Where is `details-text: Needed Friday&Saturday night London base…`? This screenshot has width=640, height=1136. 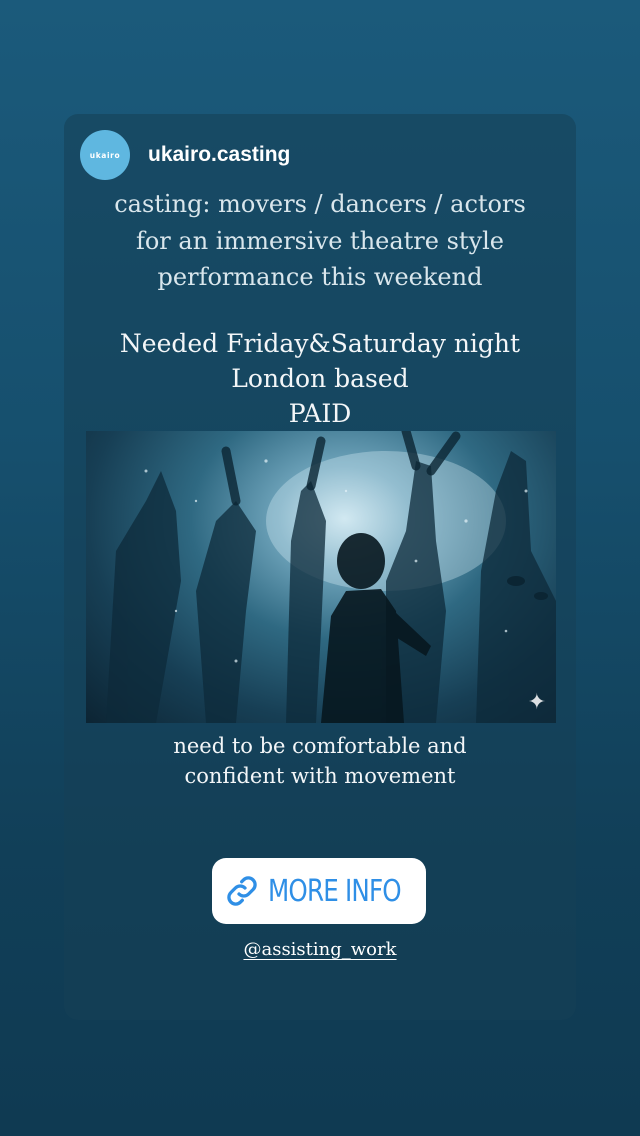
details-text: Needed Friday&Saturday night London base… is located at coordinates (320, 378).